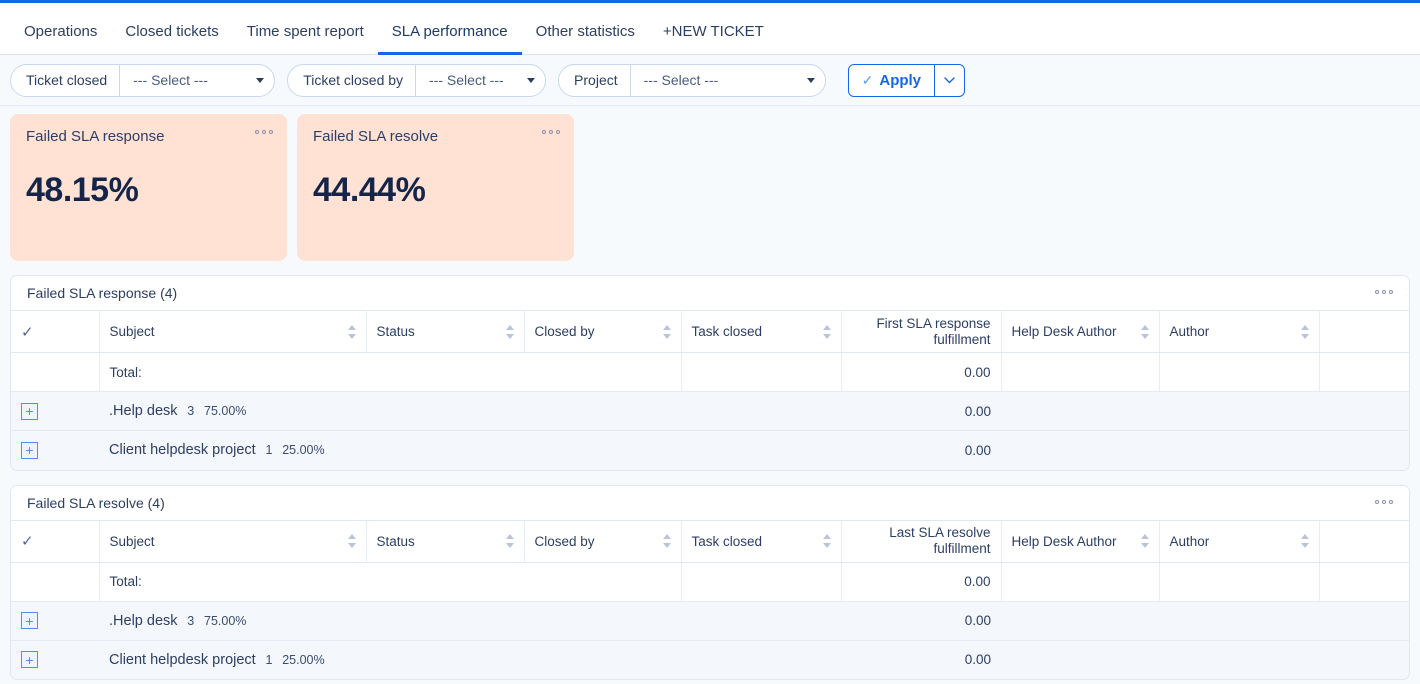 The width and height of the screenshot is (1420, 684). I want to click on row-subject-name: .Help desk, so click(143, 411).